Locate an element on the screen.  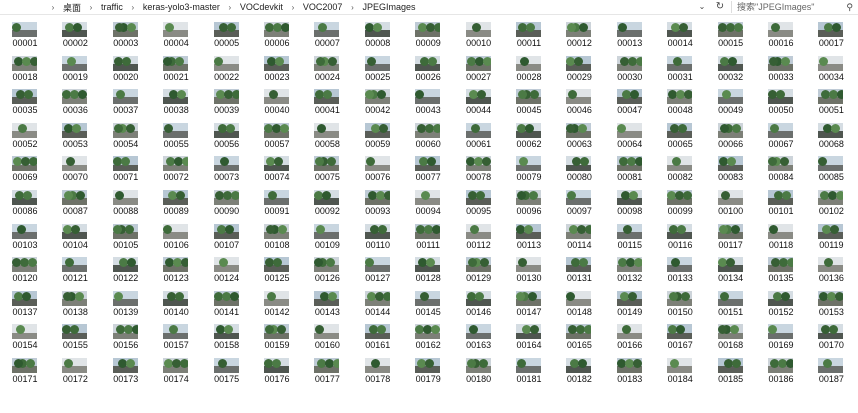
file-item: 00006 is located at coordinates (277, 31).